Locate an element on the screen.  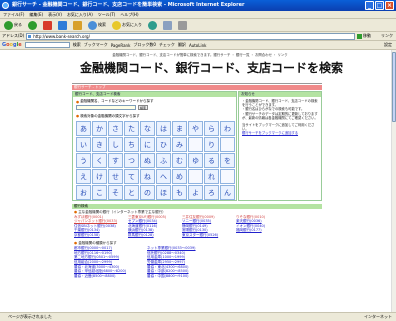
keyword-search-button: 検索 is located at coordinates (143, 107).